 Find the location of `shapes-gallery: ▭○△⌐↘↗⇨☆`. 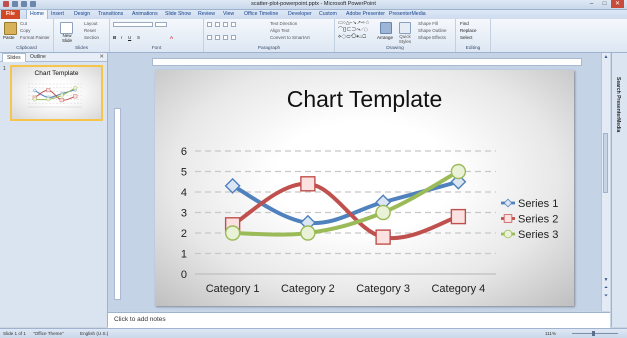

shapes-gallery: ▭○△⌐↘↗⇨☆ is located at coordinates (354, 23).